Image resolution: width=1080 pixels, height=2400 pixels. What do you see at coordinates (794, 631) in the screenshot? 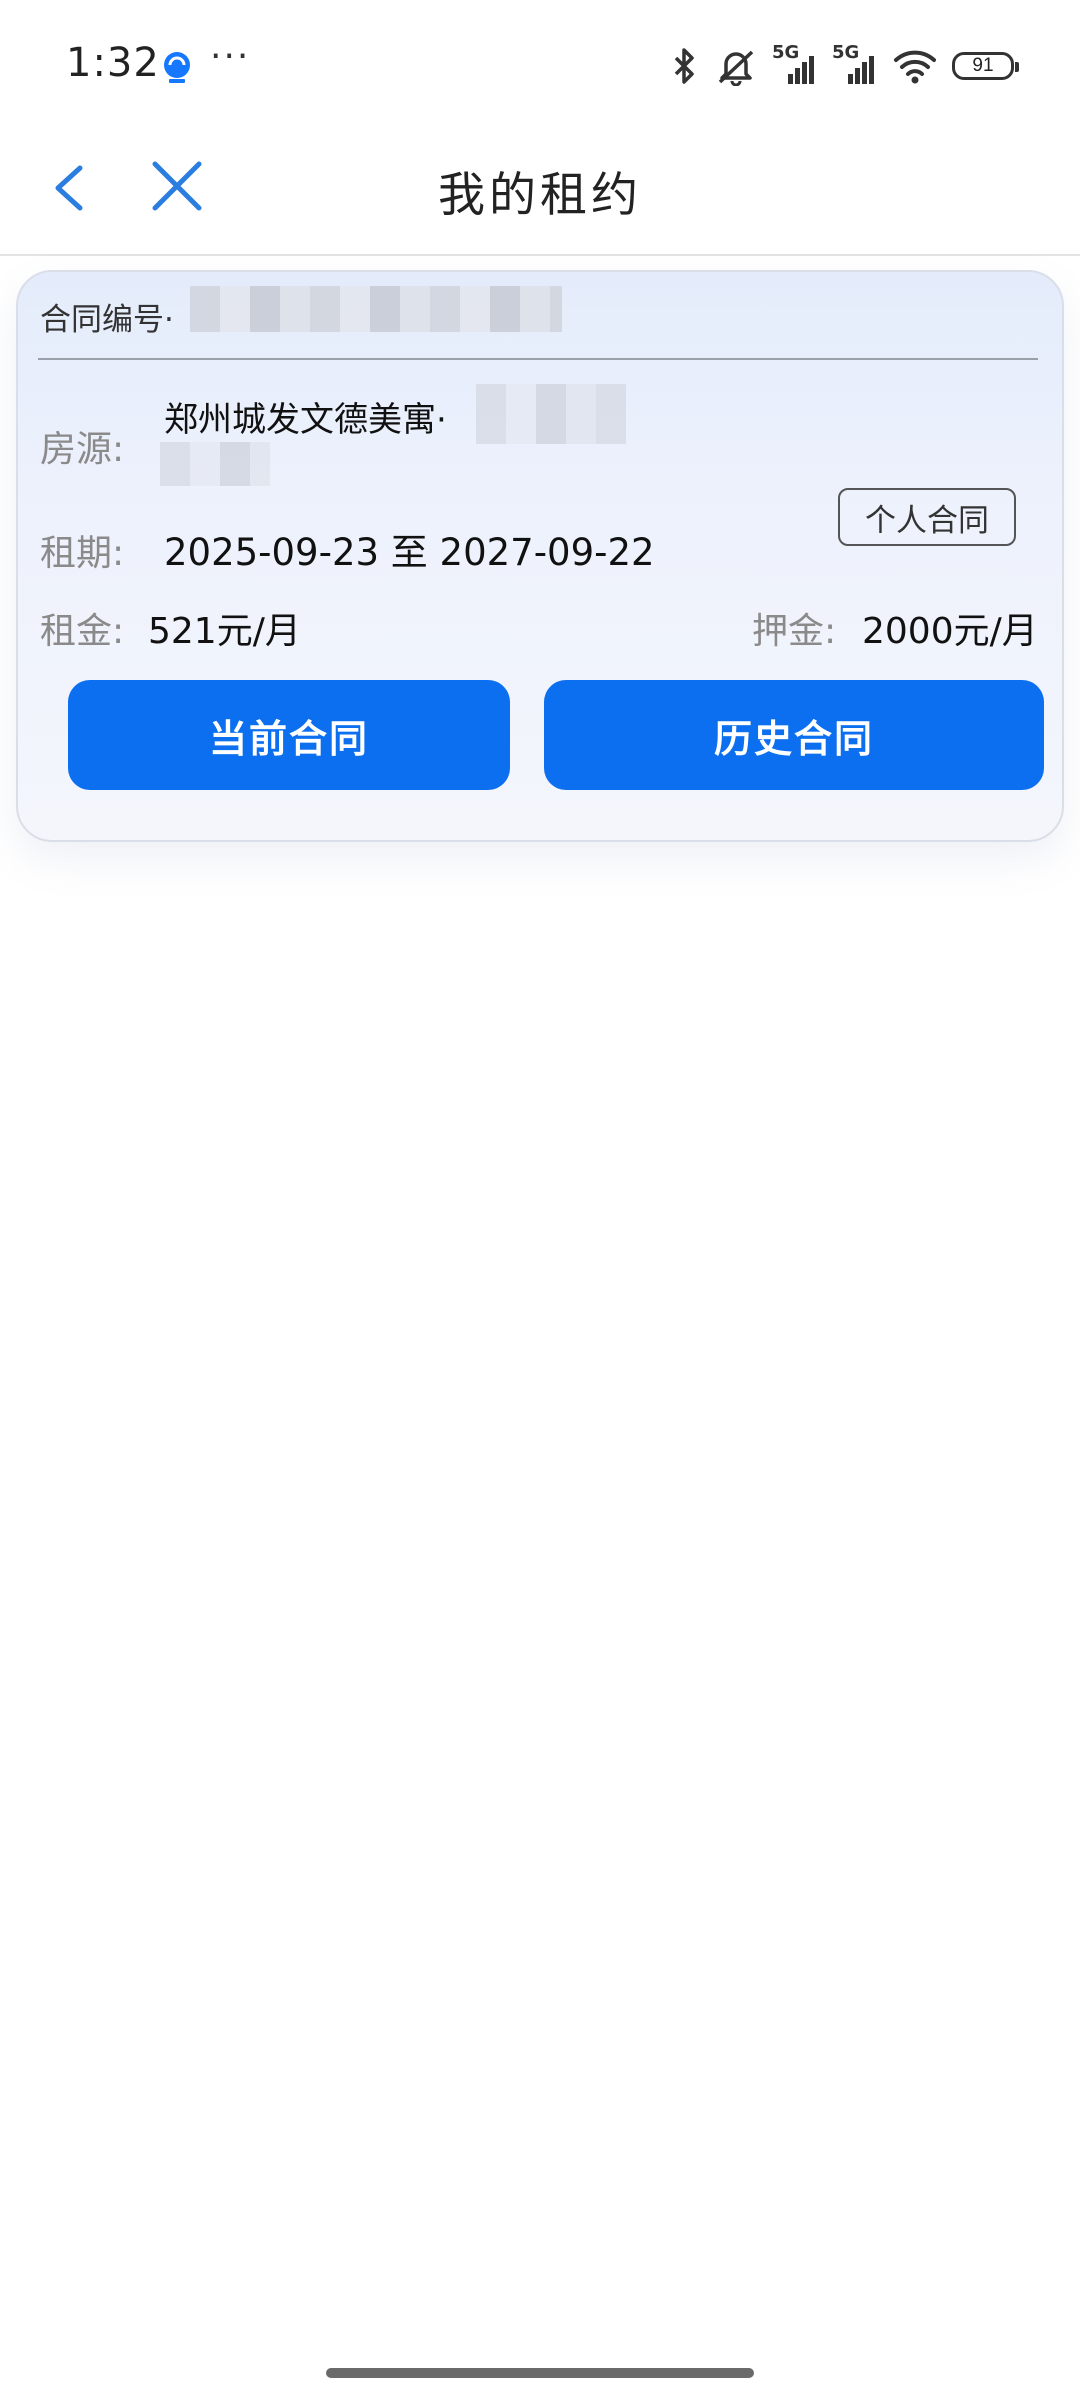
I see `deposit-label: 押金:` at bounding box center [794, 631].